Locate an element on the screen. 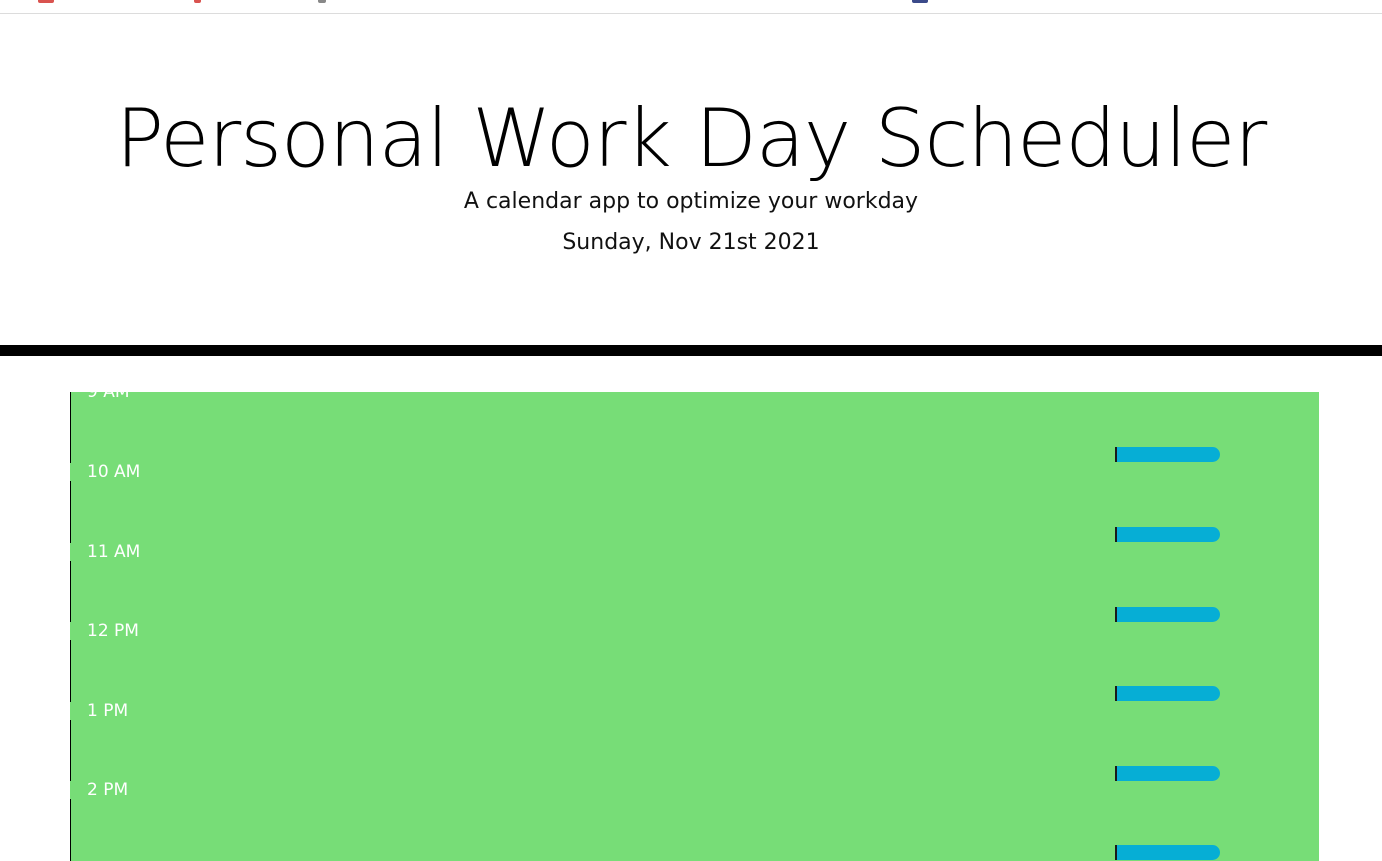  page-title: Personal Work Day Scheduler is located at coordinates (691, 138).